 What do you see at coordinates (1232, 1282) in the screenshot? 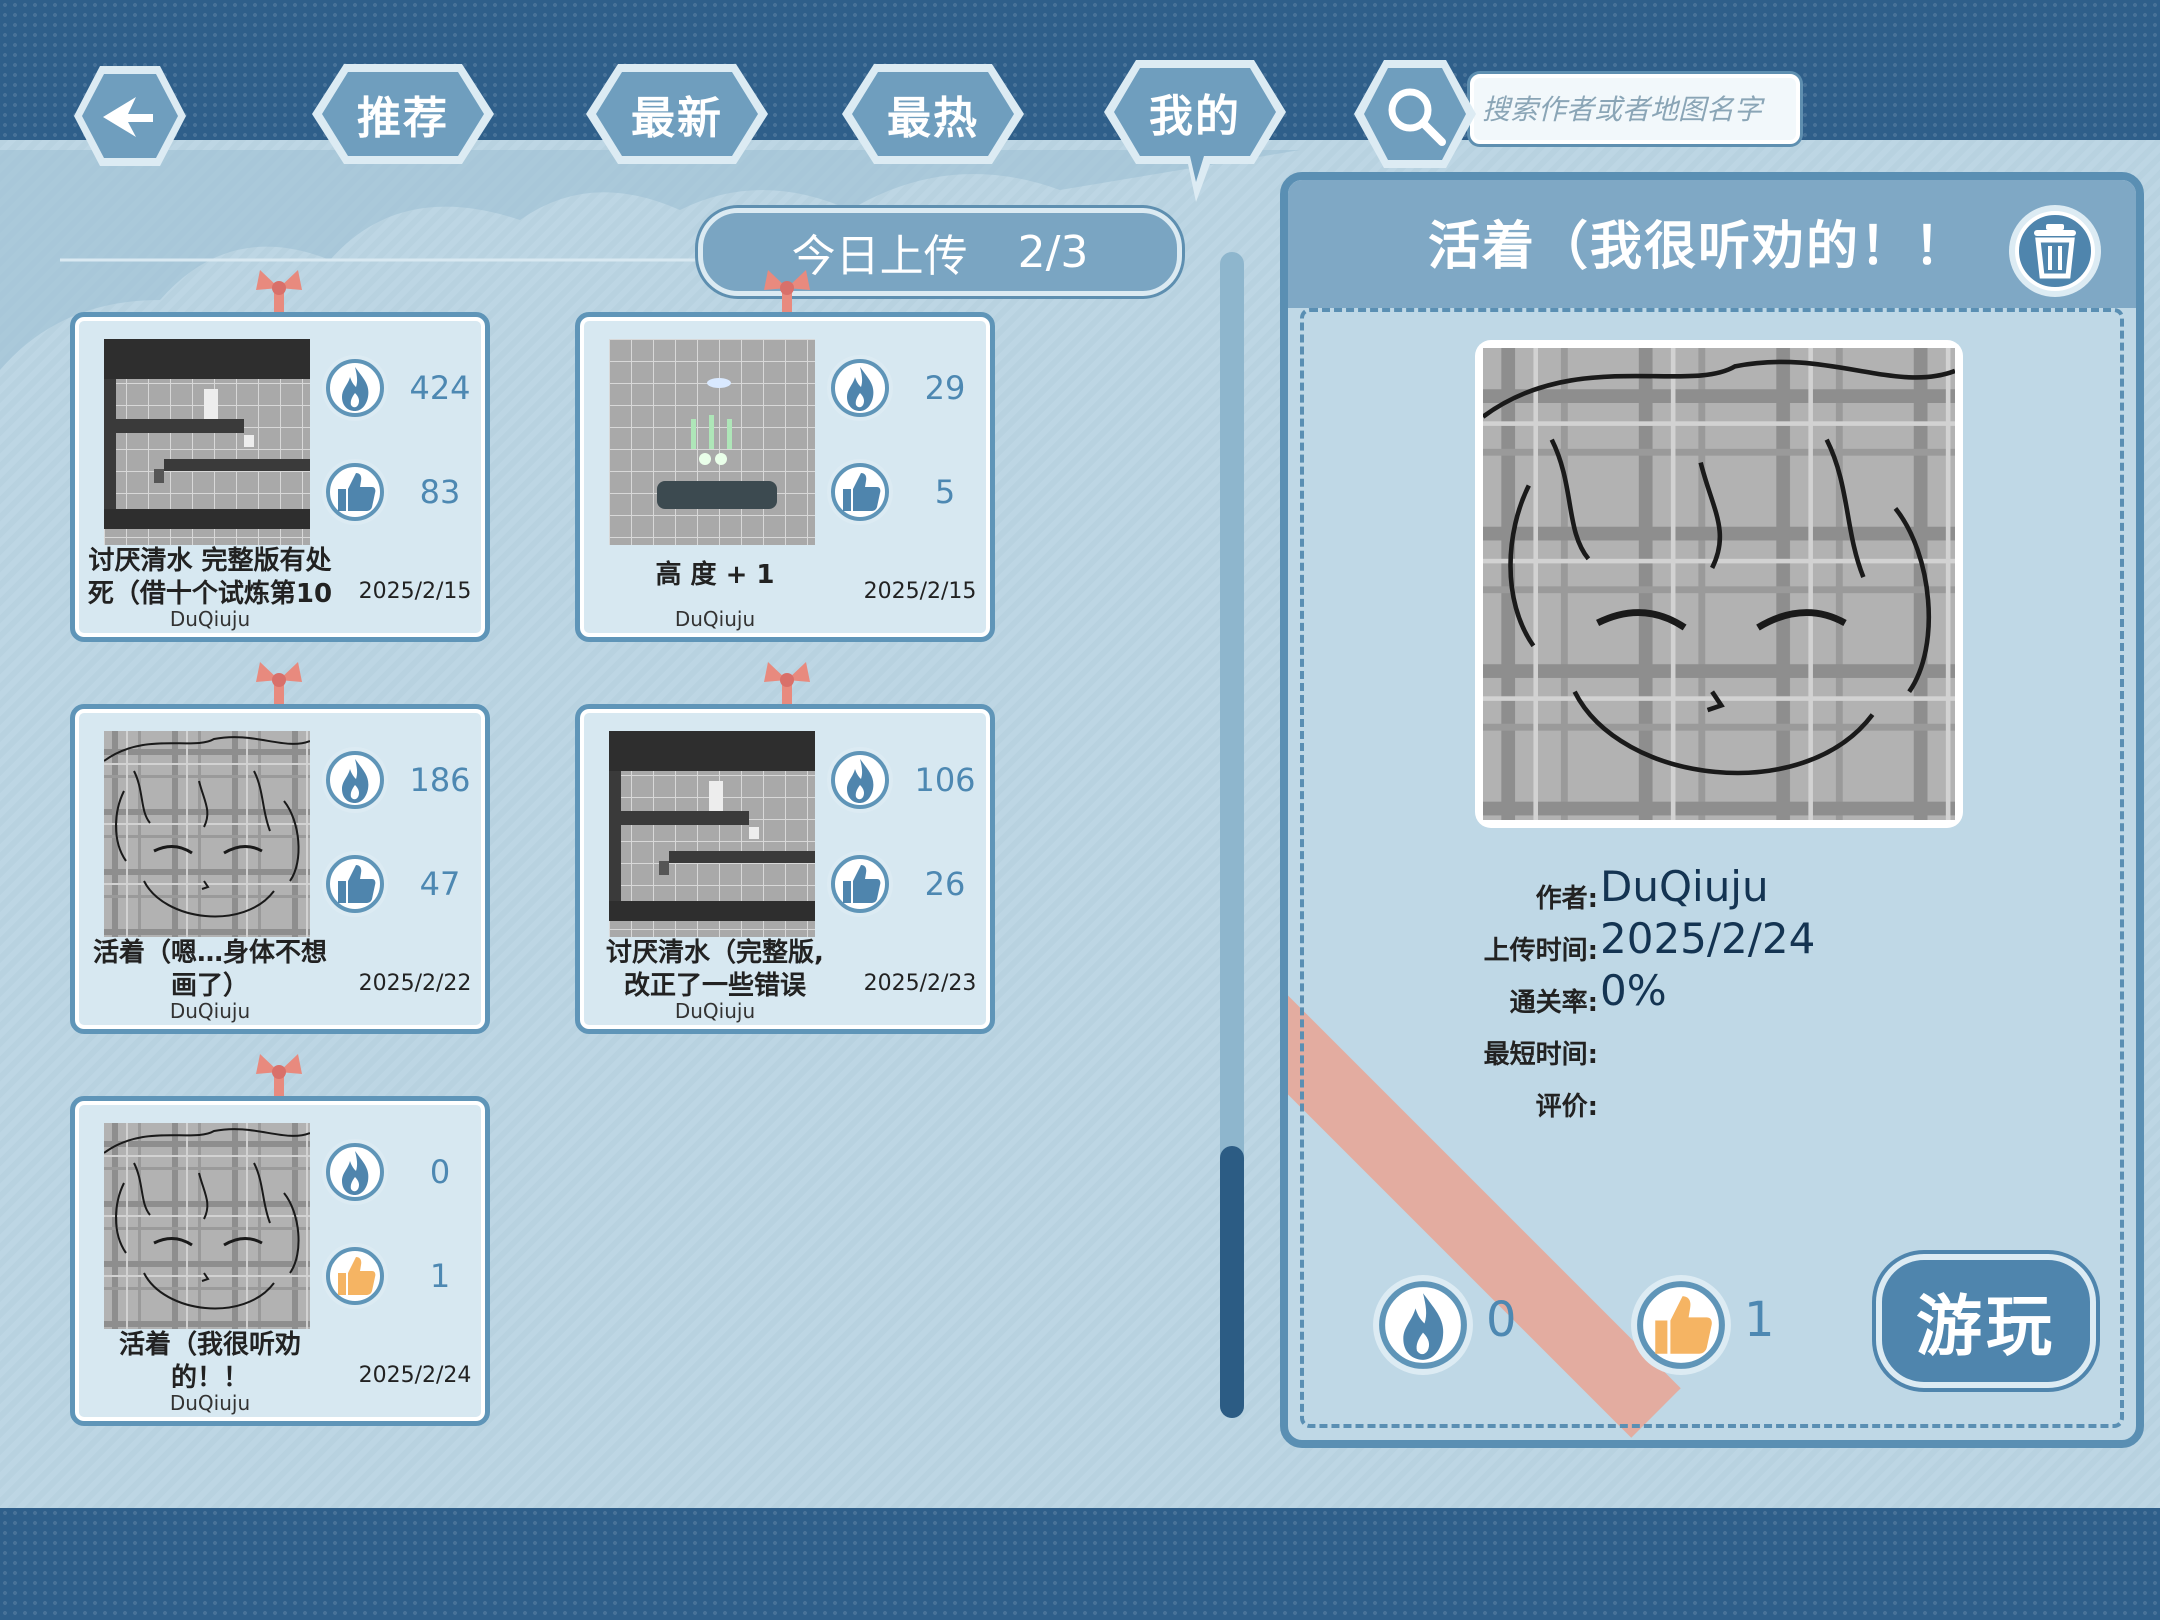
I see `scrollbar-thumb` at bounding box center [1232, 1282].